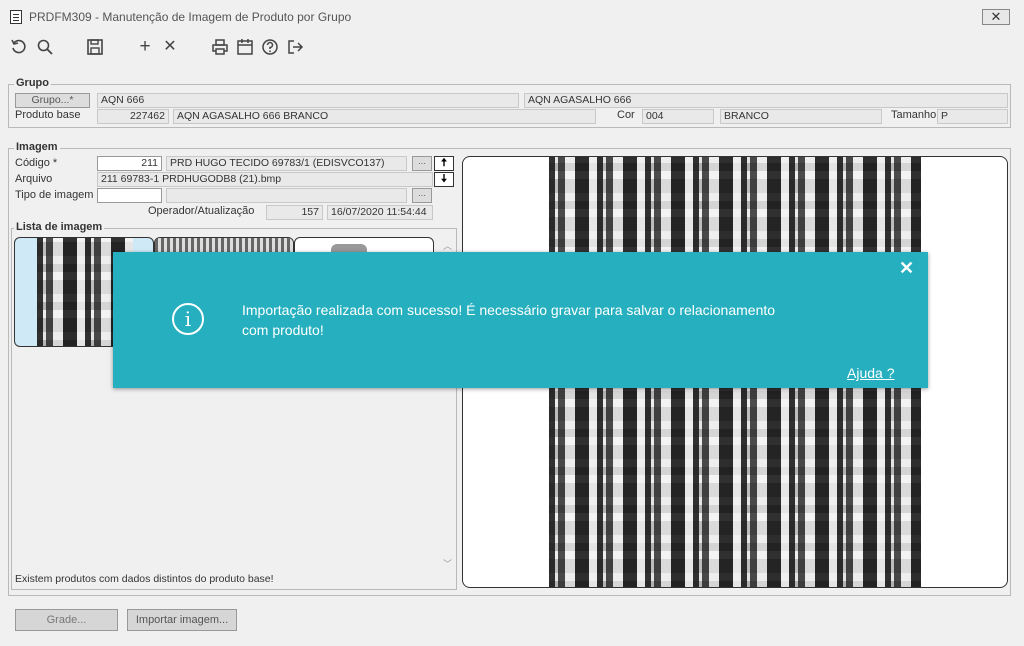  Describe the element at coordinates (16, 17) in the screenshot. I see `document-icon` at that location.